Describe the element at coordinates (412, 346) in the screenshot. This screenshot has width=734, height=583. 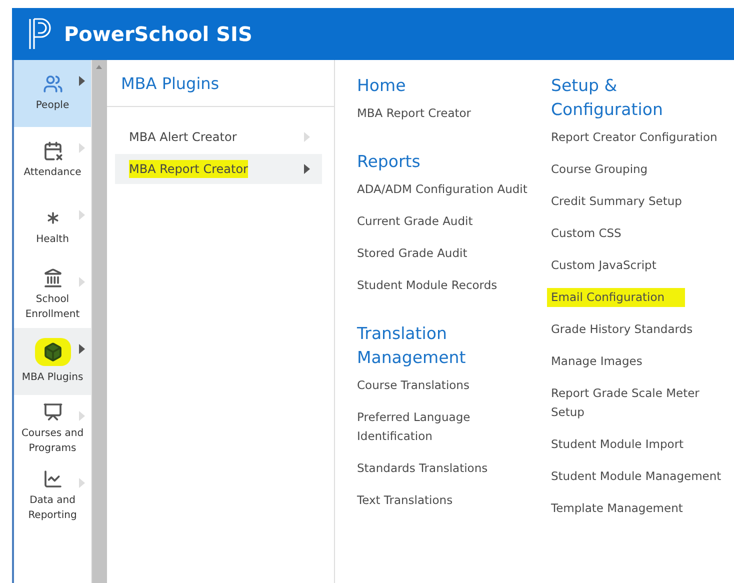
I see `section-heading: Translation Management` at that location.